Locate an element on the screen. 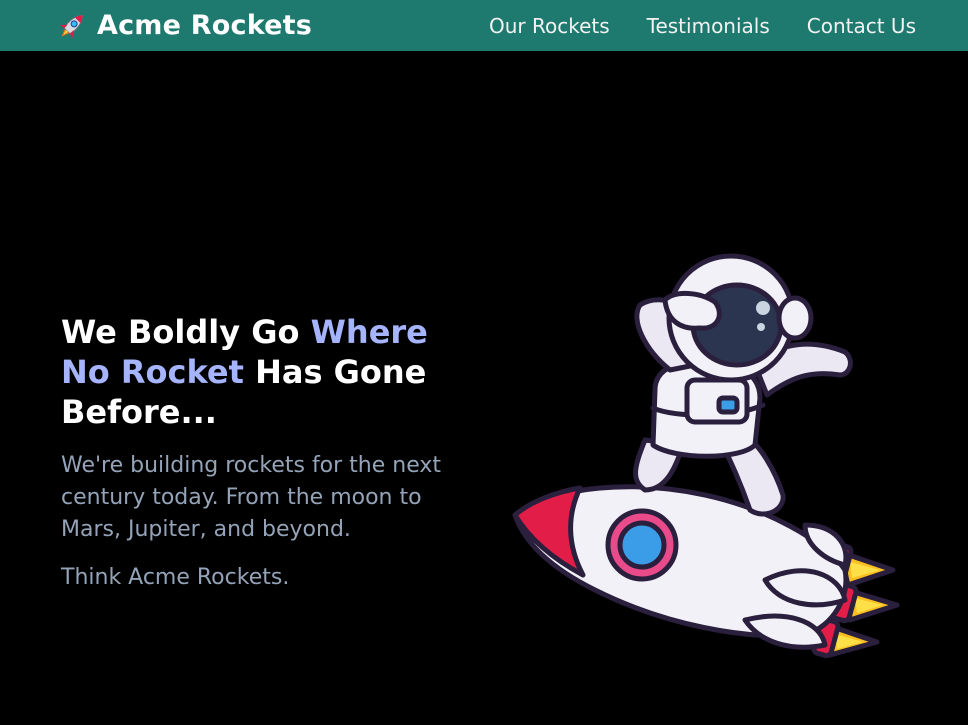 The height and width of the screenshot is (725, 968). nav-link-our-rockets: Our Rockets is located at coordinates (549, 26).